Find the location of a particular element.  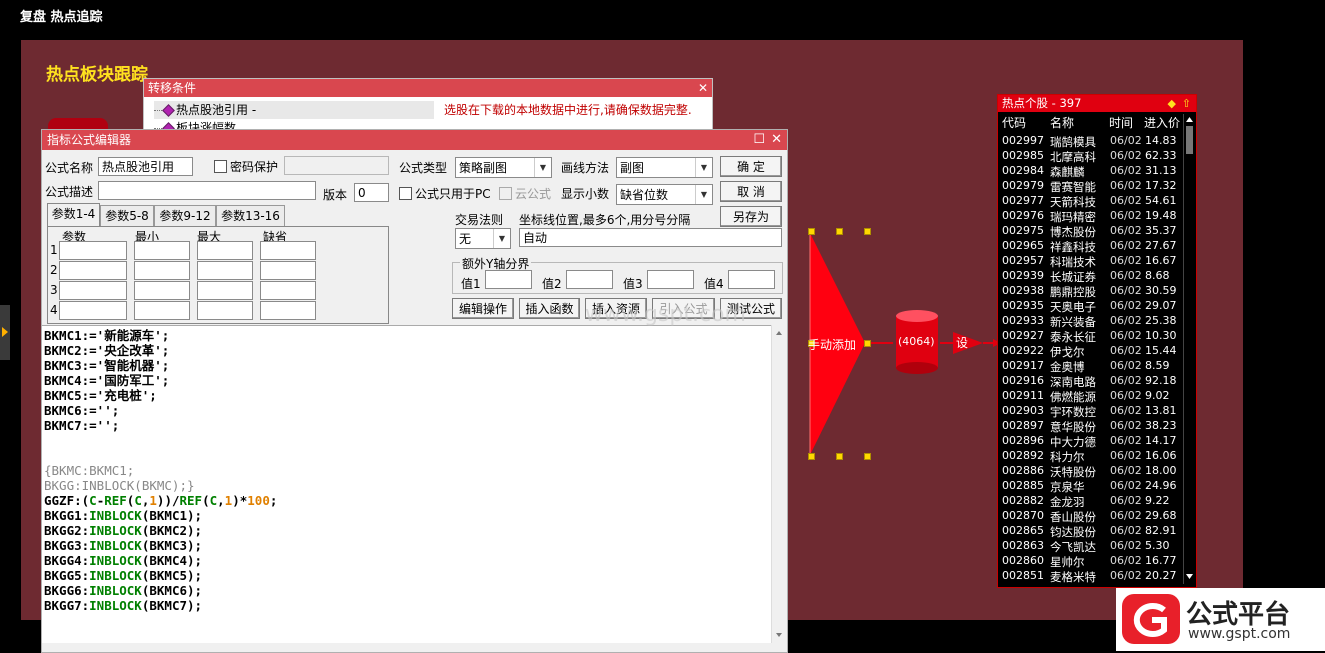

table-row: 002975 博杰股份 06/02 35.37 is located at coordinates (1090, 231).